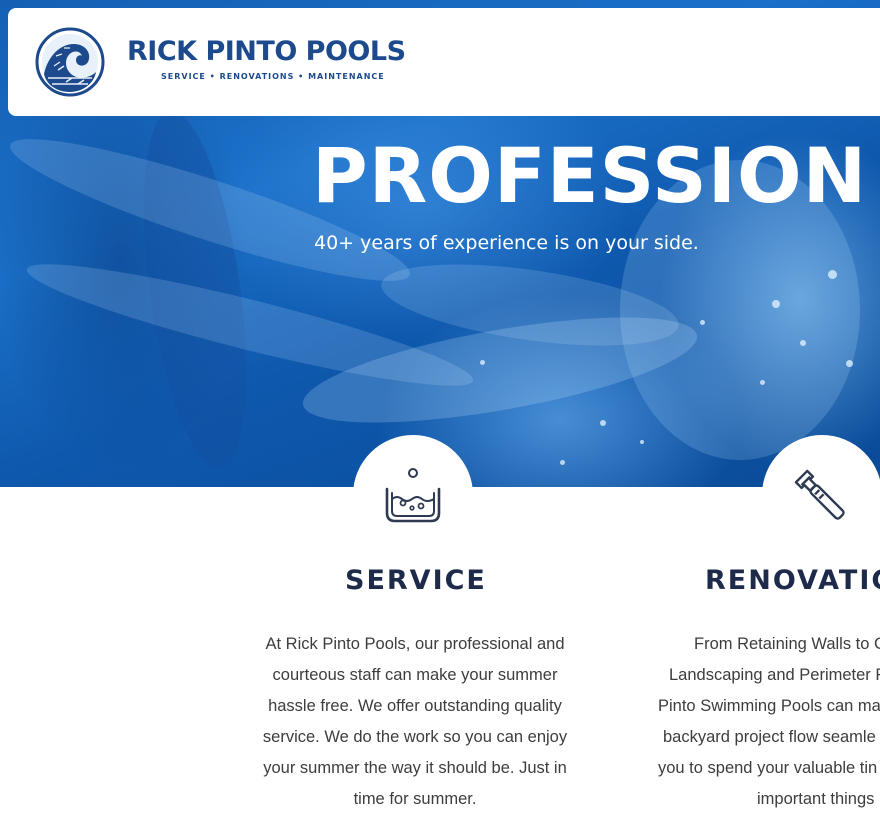 The image size is (880, 832). Describe the element at coordinates (768, 768) in the screenshot. I see `renovations-text-line: you to spend your valuable tin` at that location.